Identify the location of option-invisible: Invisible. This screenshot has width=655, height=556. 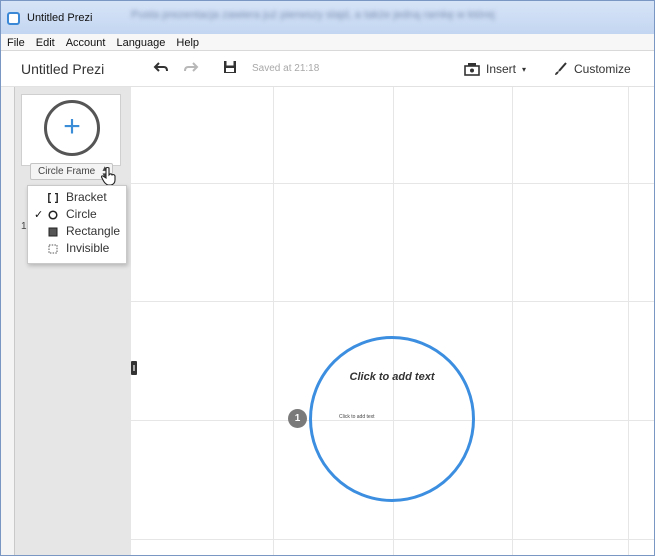
(78, 249).